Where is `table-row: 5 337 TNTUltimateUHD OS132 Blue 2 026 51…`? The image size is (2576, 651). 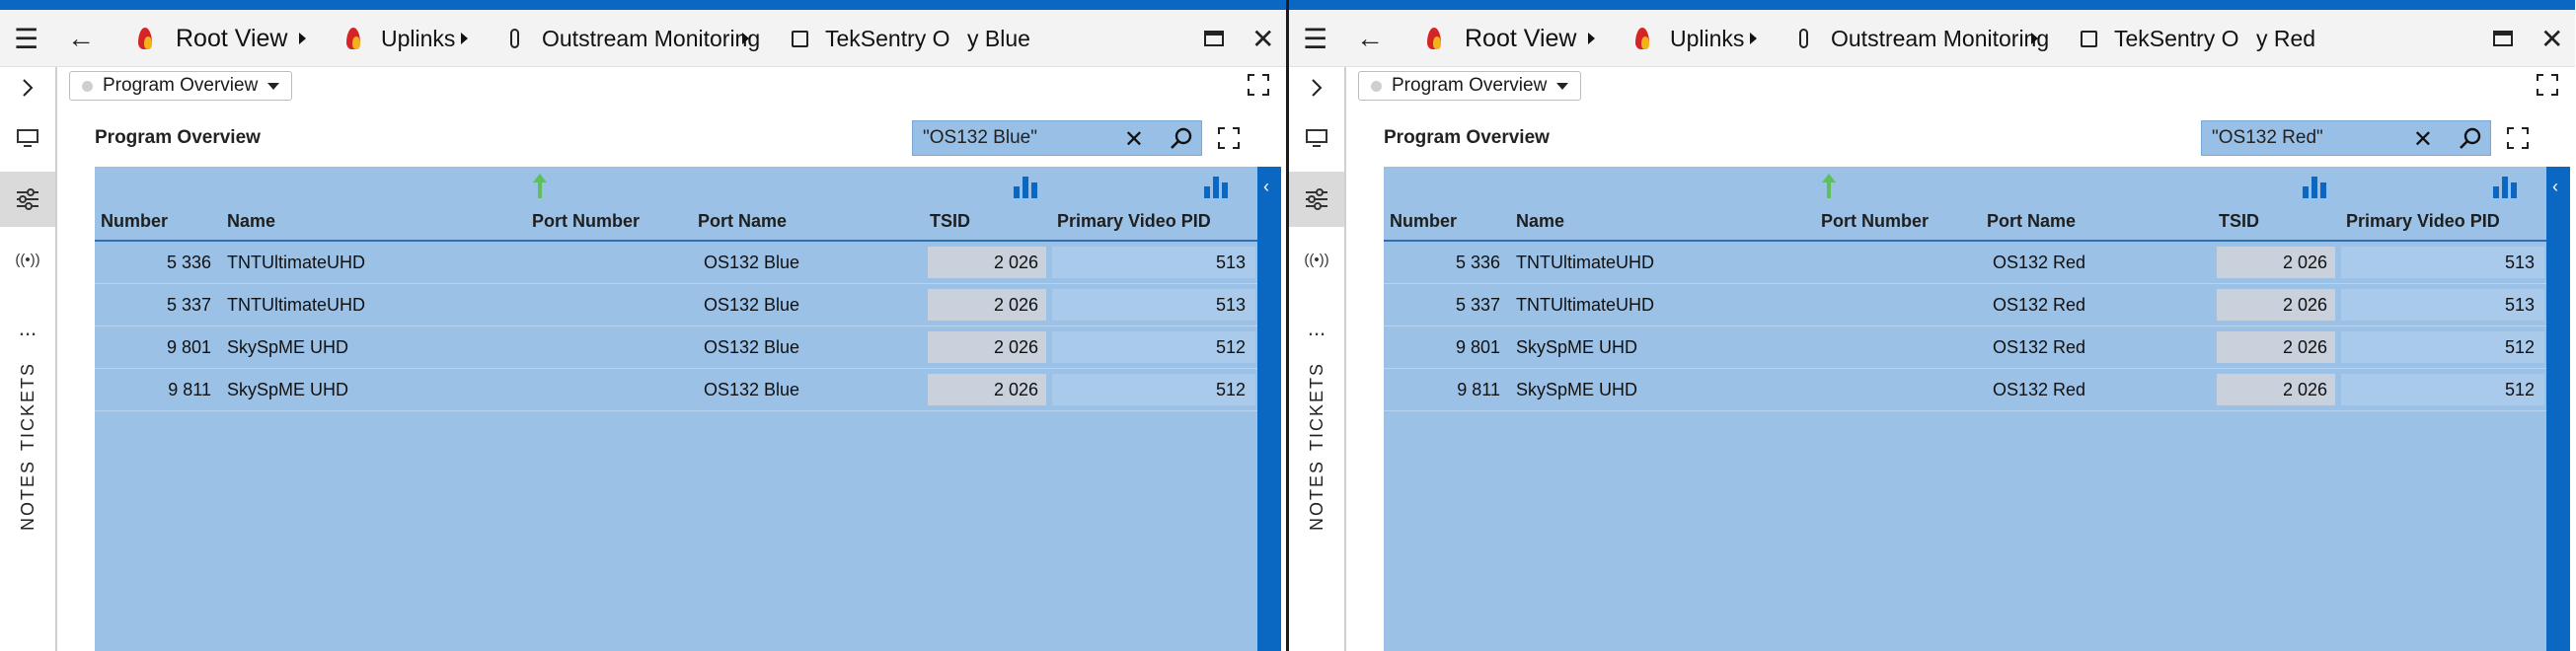 table-row: 5 337 TNTUltimateUHD OS132 Blue 2 026 51… is located at coordinates (676, 305).